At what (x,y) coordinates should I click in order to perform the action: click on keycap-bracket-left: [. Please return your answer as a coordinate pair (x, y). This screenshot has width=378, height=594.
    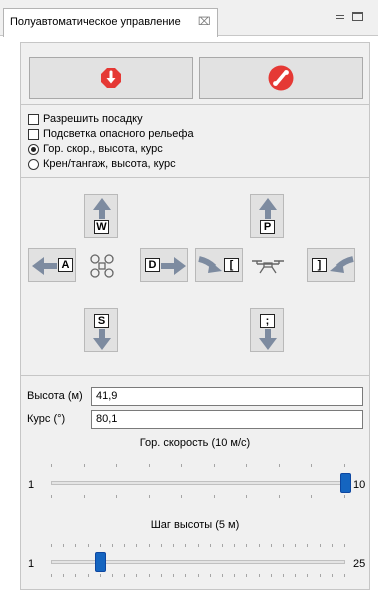
    Looking at the image, I should click on (231, 265).